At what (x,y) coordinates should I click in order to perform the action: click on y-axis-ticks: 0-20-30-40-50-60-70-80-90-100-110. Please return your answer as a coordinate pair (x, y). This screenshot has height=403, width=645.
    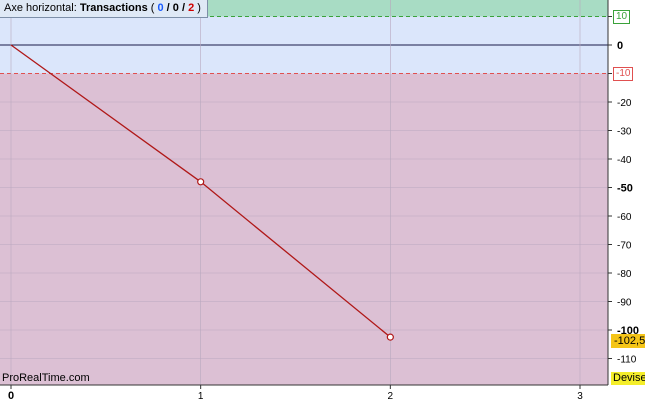
    Looking at the image, I should click on (623, 192).